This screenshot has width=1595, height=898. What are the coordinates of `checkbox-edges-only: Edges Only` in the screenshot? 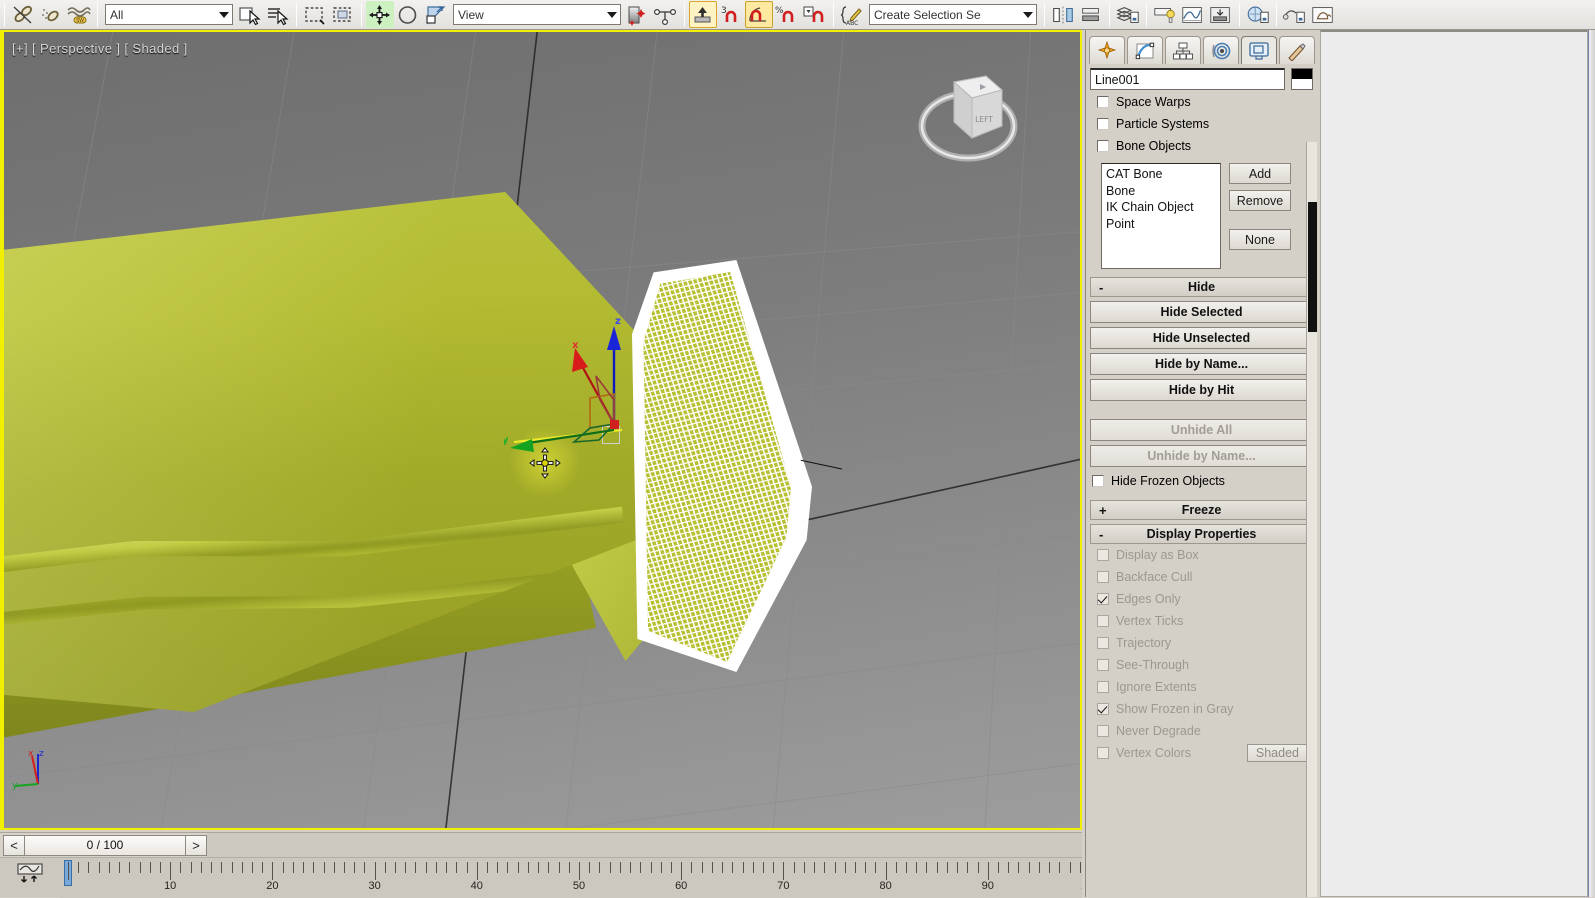 It's located at (1201, 599).